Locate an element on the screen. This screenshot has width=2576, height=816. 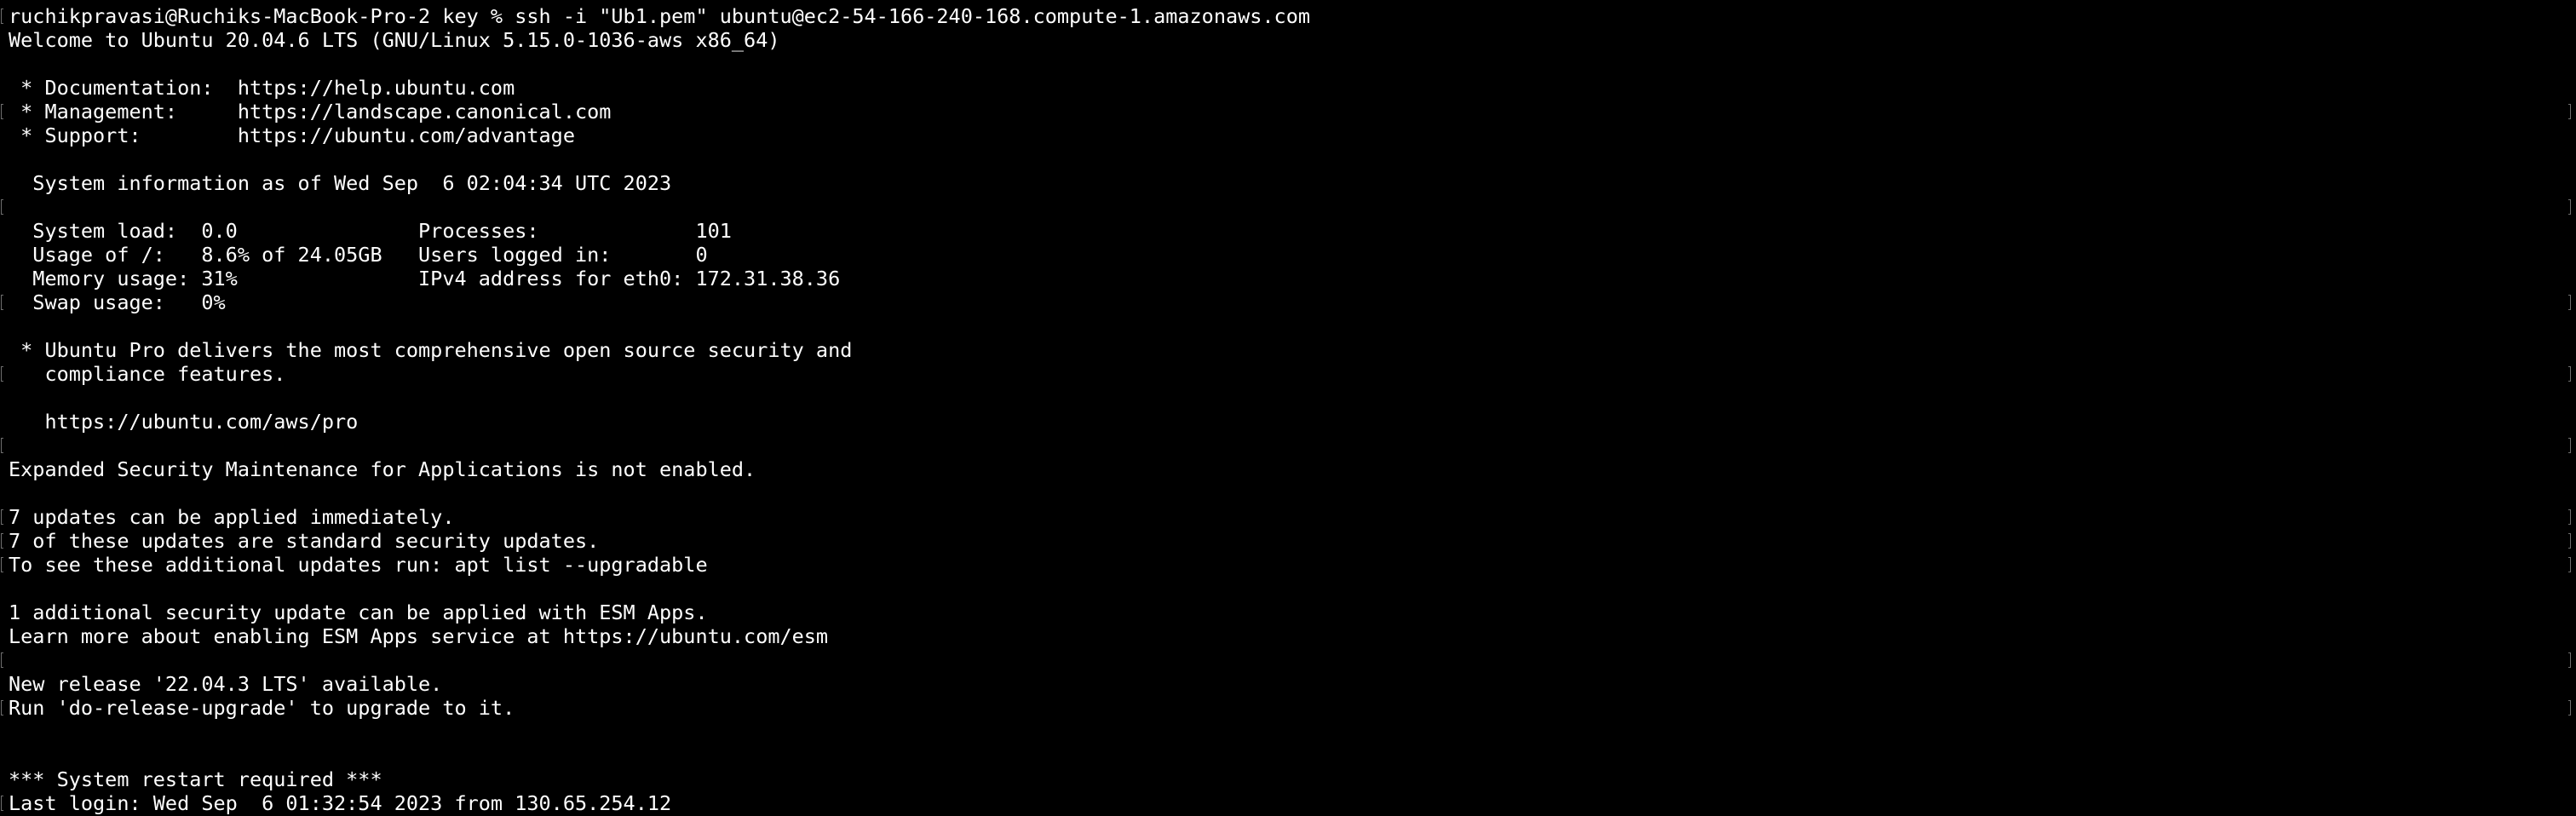
terminal-line: Swap usage: 0% is located at coordinates (1286, 302).